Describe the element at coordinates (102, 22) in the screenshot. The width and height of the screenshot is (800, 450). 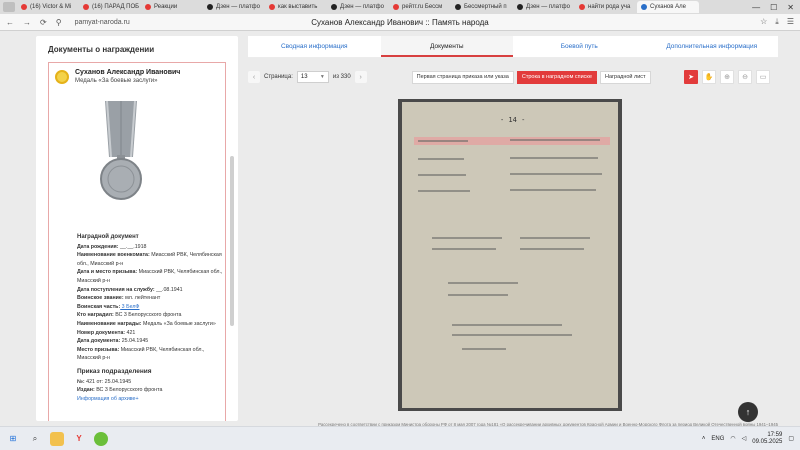
I see `url-field: pamyat-naroda.ru` at that location.